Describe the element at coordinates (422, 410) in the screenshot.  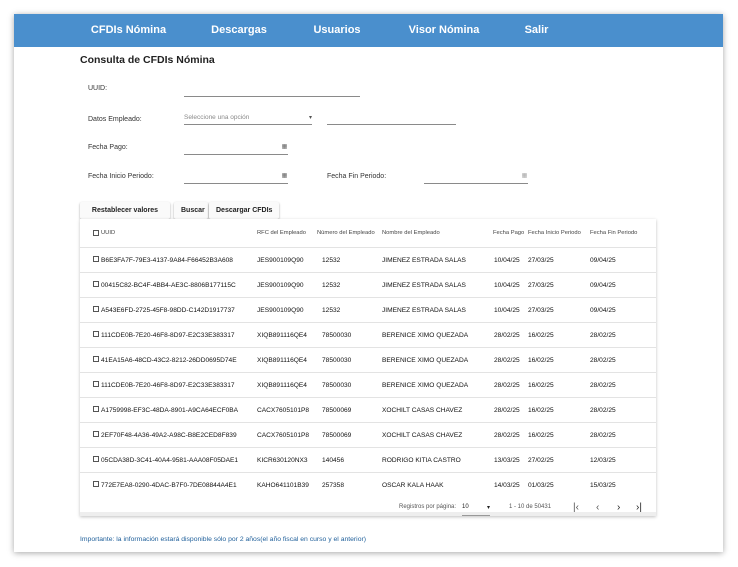
I see `cell-nombre: XOCHILT CASAS CHAVEZ` at that location.